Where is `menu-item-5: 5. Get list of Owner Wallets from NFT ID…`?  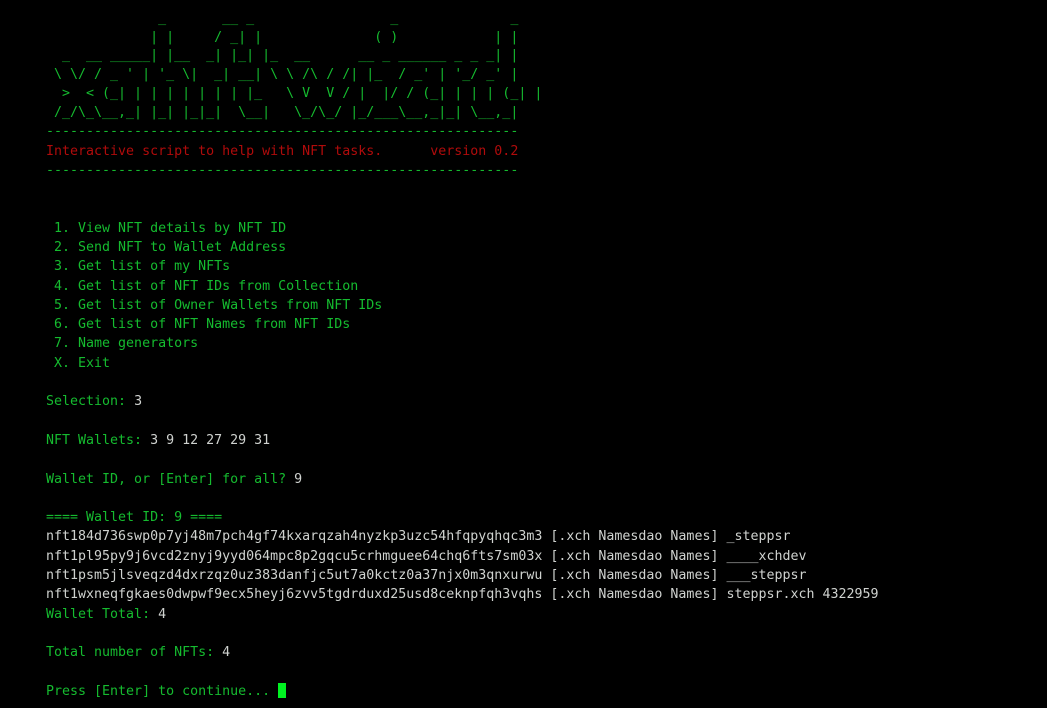 menu-item-5: 5. Get list of Owner Wallets from NFT ID… is located at coordinates (523, 305).